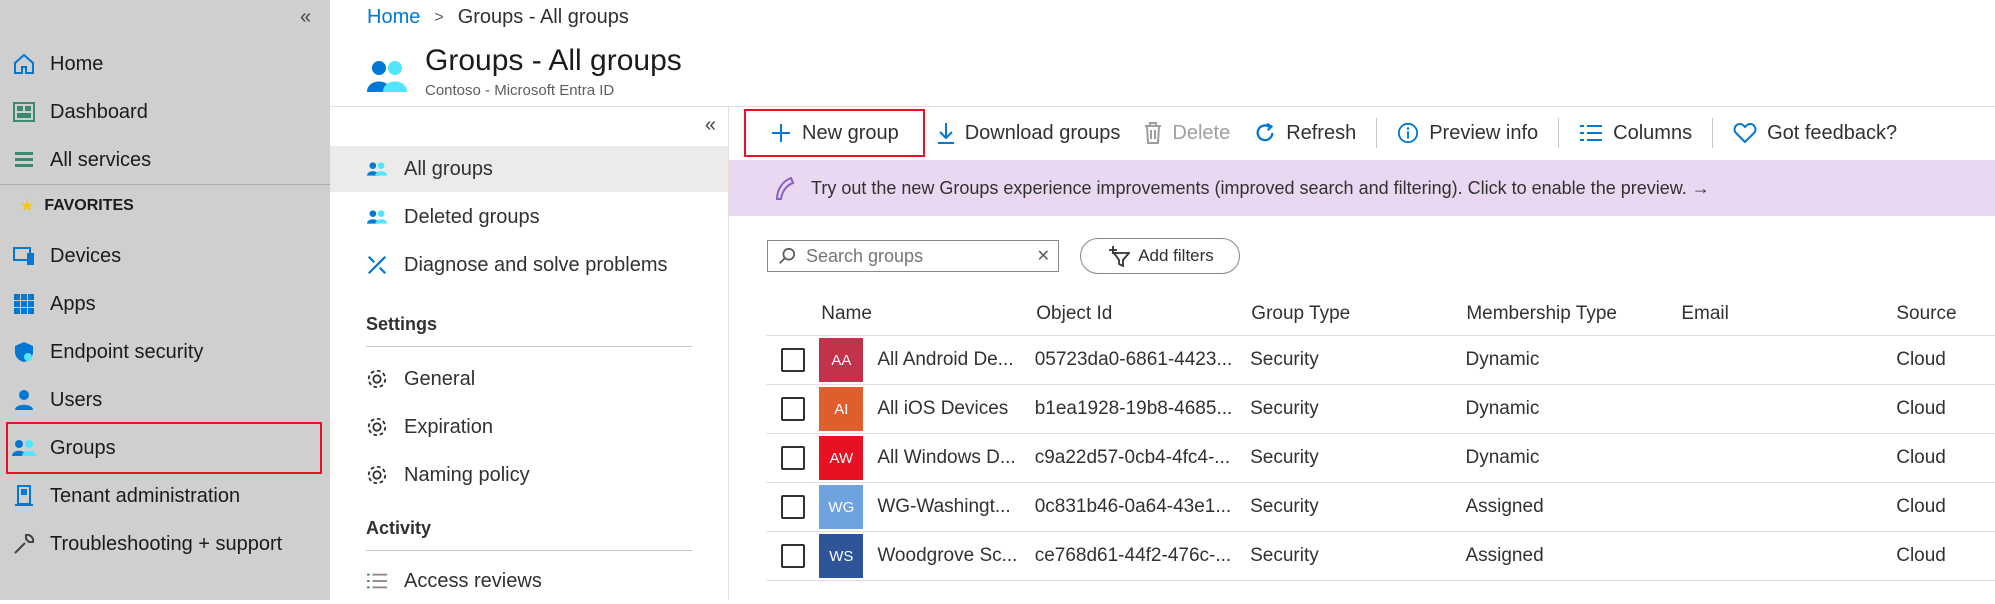 This screenshot has width=1995, height=604. I want to click on column-header-name: Name, so click(927, 314).